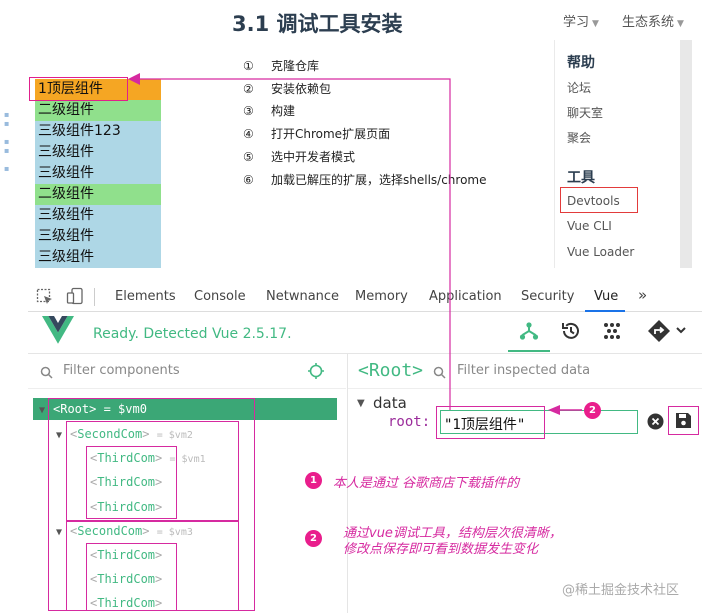  I want to click on data-section-label: data, so click(390, 403).